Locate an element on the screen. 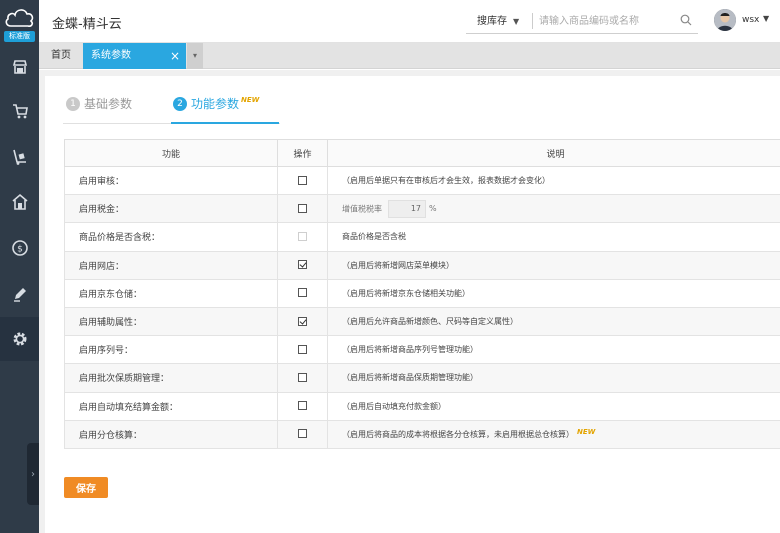 The width and height of the screenshot is (780, 533). row-func-label: 启用京东仓储： is located at coordinates (171, 293).